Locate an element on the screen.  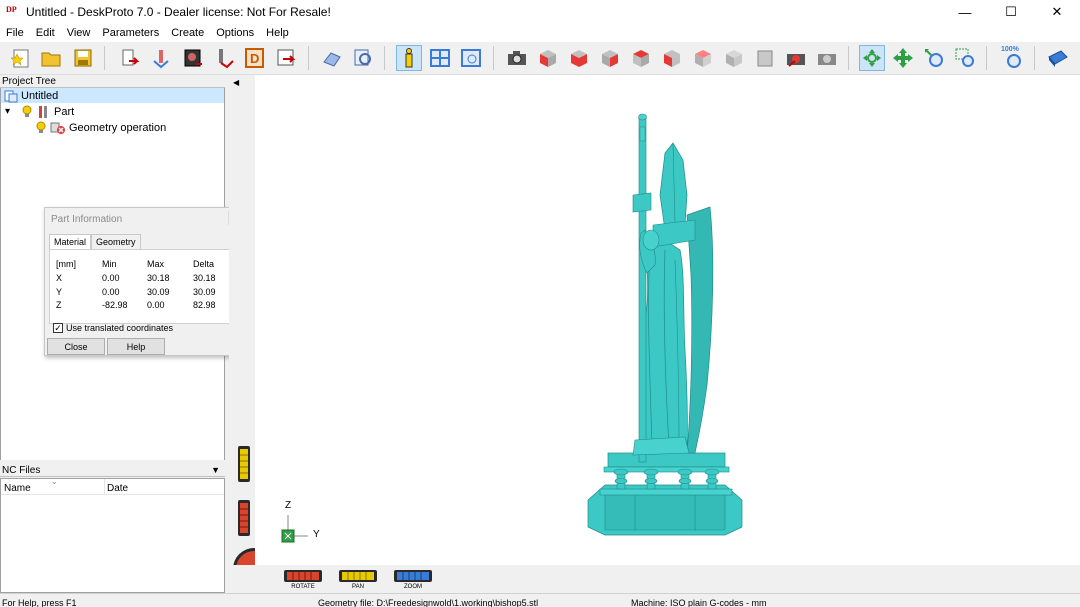
menu-help: Help is located at coordinates (277, 33).